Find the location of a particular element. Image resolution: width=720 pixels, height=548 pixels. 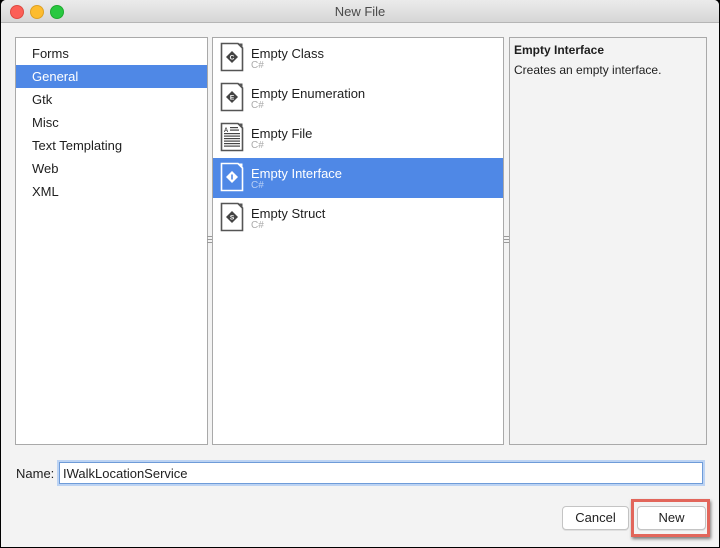

template-name: Empty Enumeration is located at coordinates (308, 93).